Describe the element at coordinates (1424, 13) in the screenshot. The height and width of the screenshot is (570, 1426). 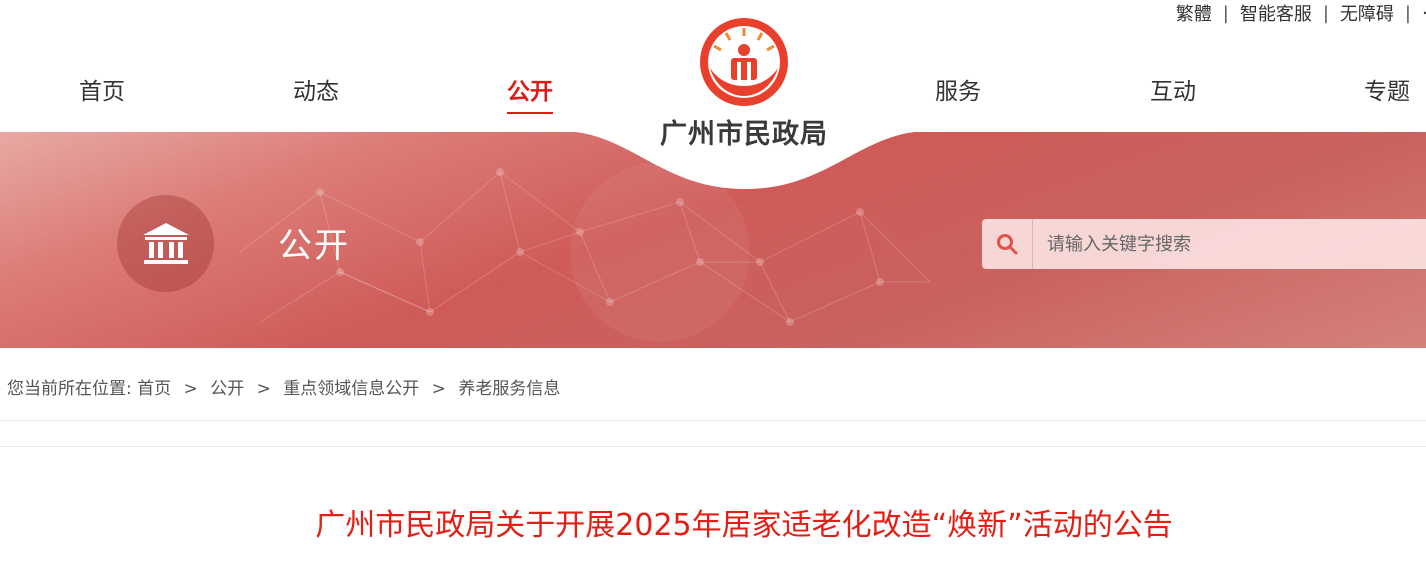
I see `cut-off-link: ·` at that location.